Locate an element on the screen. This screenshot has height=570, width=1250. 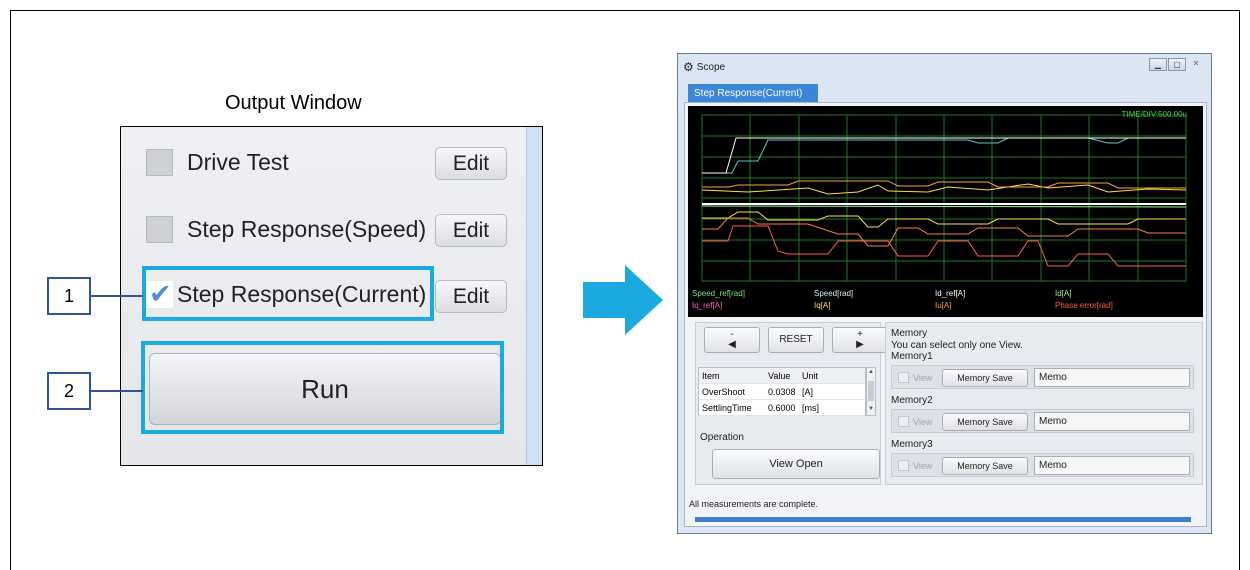
memory-title: Memory is located at coordinates (909, 333).